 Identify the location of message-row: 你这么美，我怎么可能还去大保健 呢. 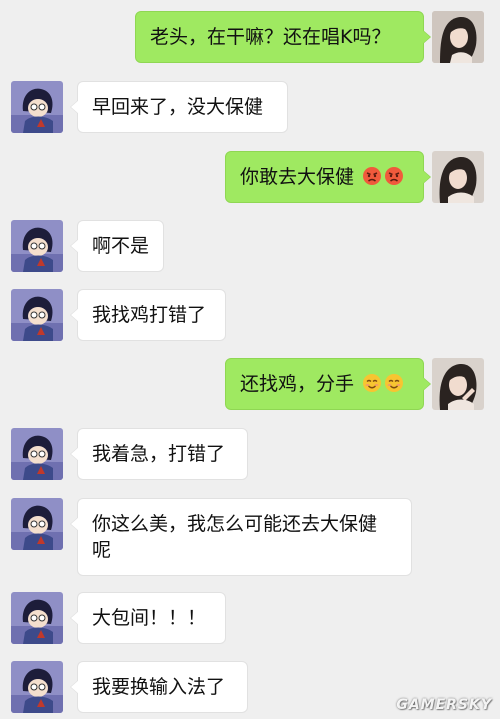
(250, 537).